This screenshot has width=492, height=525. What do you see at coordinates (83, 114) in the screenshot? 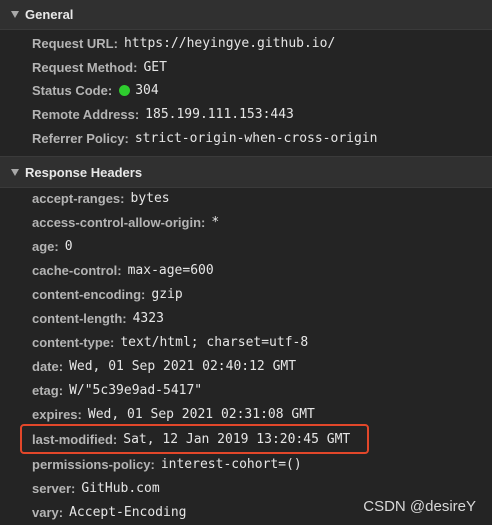
I see `header-key: Remote Address` at bounding box center [83, 114].